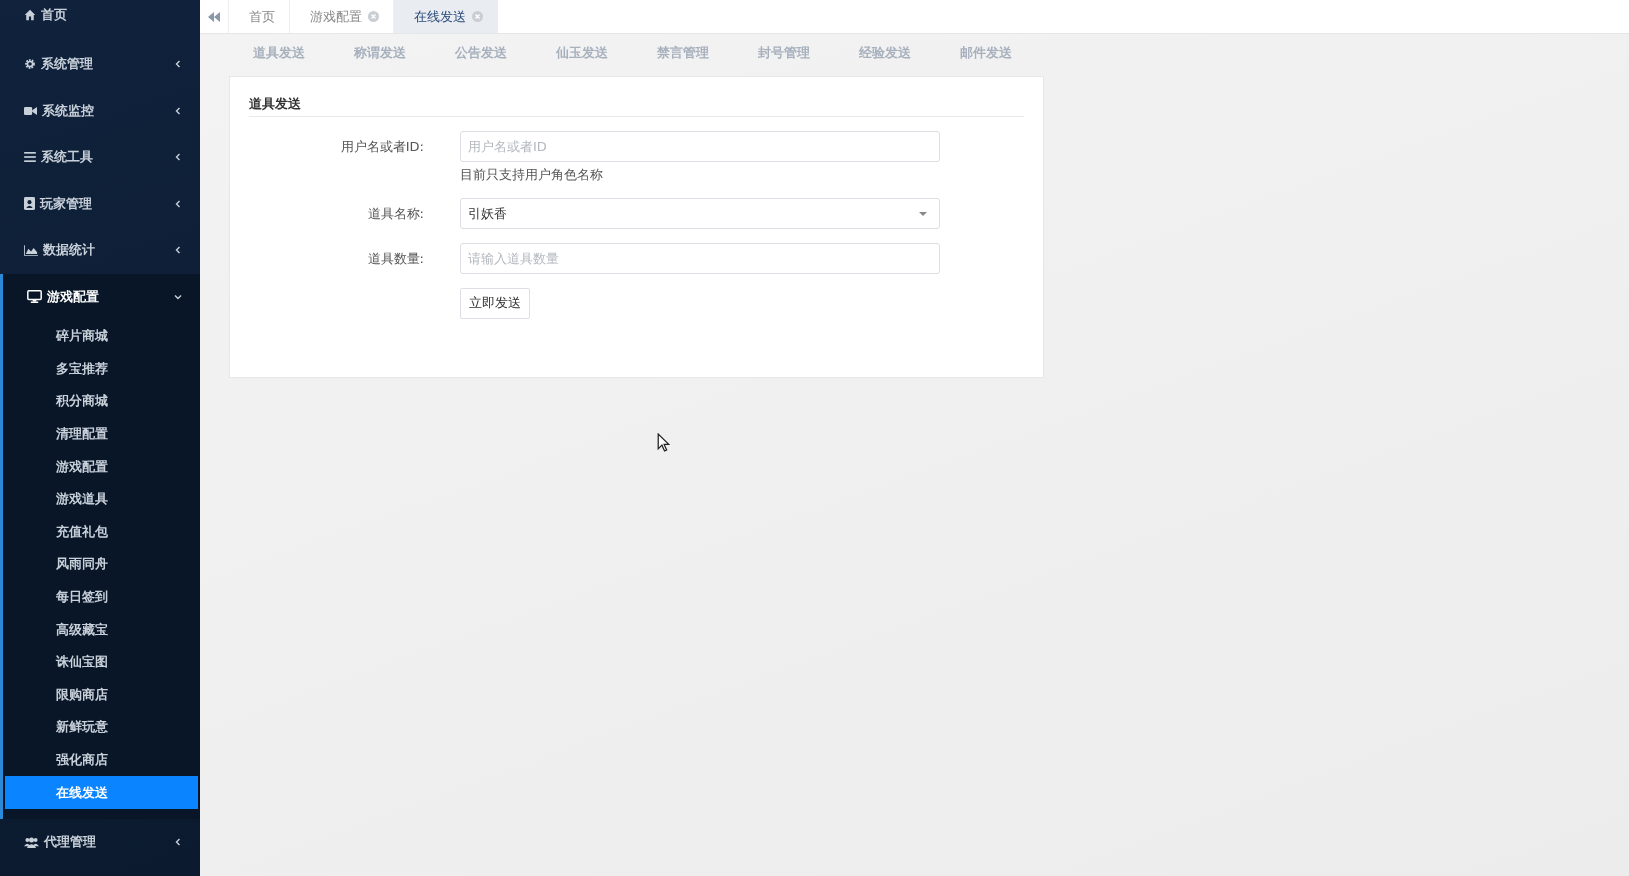  Describe the element at coordinates (214, 16) in the screenshot. I see `double-left-arrow-icon` at that location.